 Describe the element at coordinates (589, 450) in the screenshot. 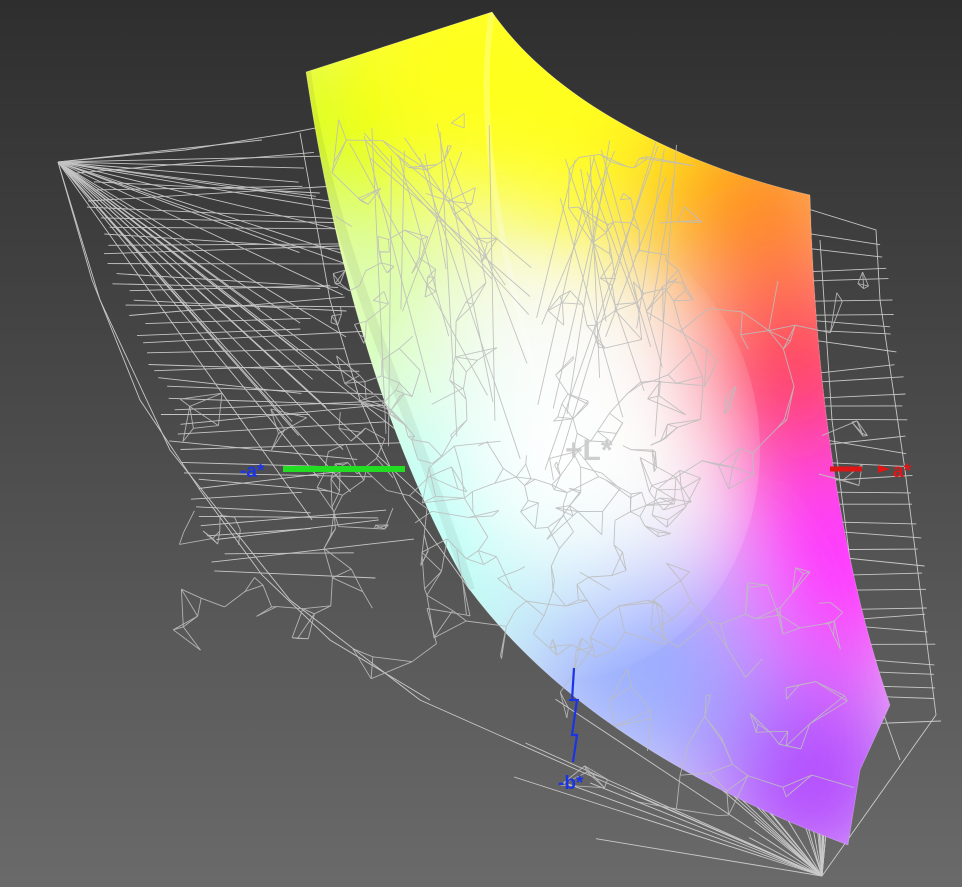

I see `pos-l-axis-label: +L*` at that location.